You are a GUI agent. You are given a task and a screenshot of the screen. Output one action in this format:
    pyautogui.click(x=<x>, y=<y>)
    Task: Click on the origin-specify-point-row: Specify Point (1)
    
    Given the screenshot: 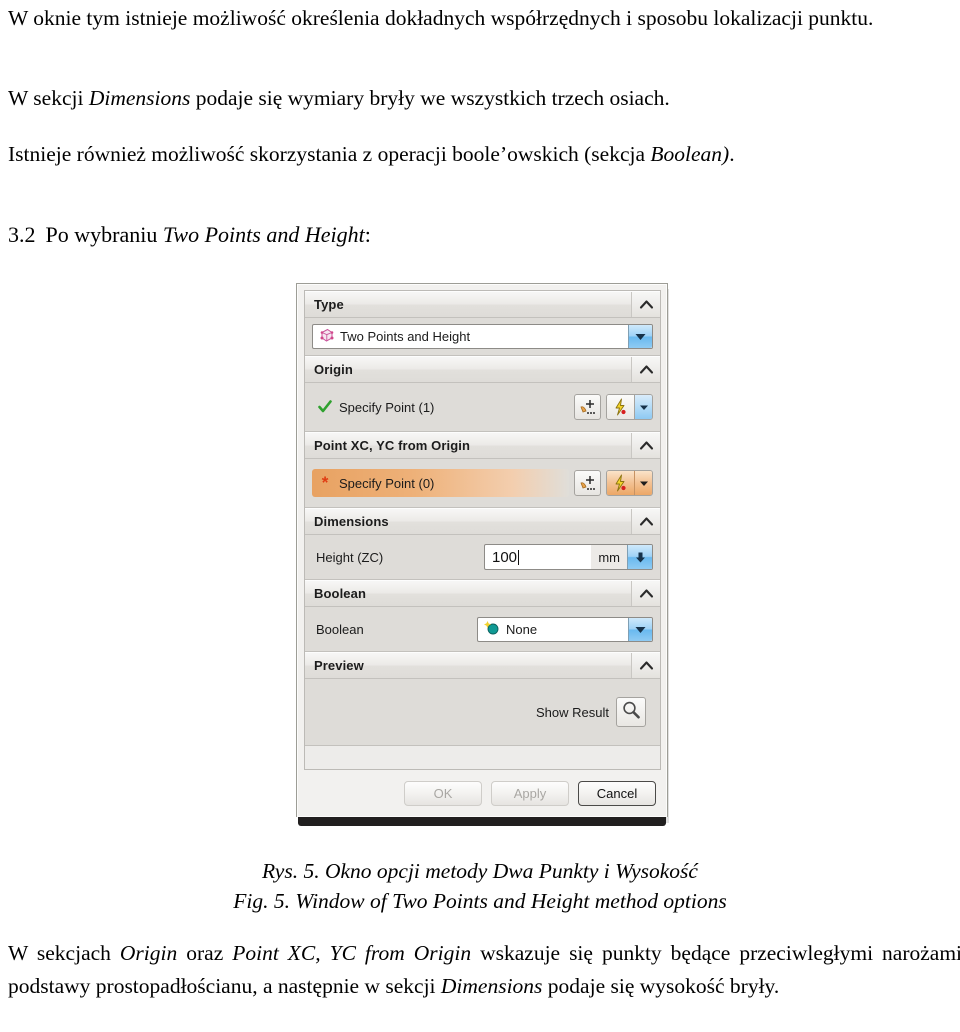 What is the action you would take?
    pyautogui.click(x=482, y=407)
    